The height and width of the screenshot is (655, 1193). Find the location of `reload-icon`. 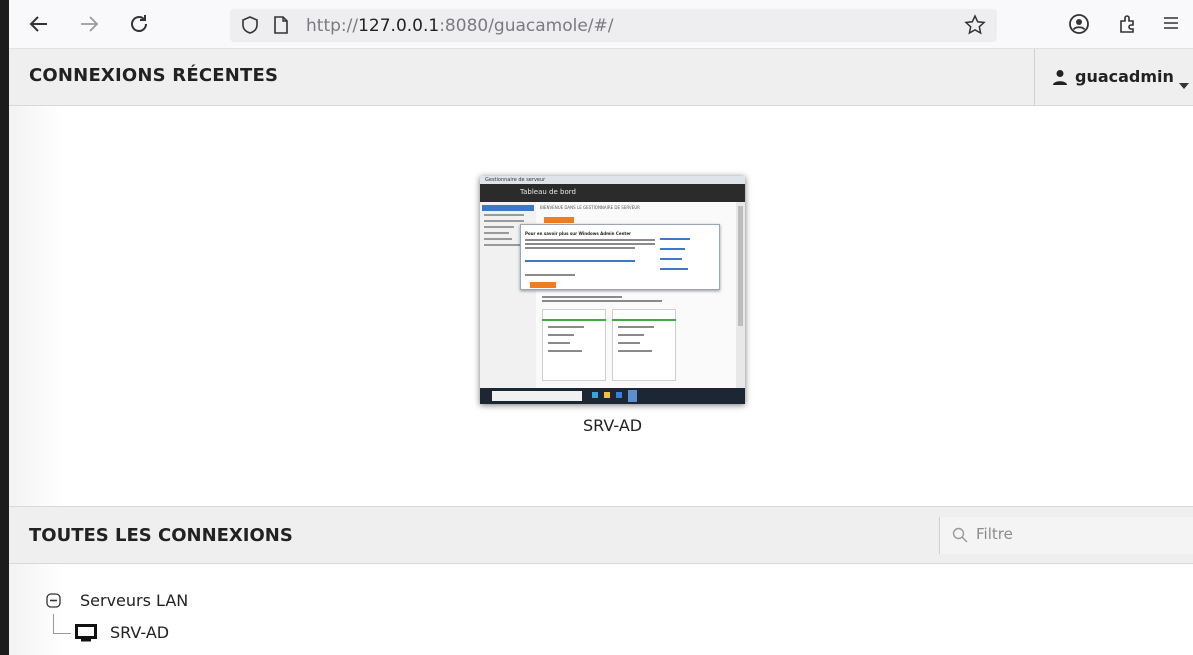

reload-icon is located at coordinates (139, 25).